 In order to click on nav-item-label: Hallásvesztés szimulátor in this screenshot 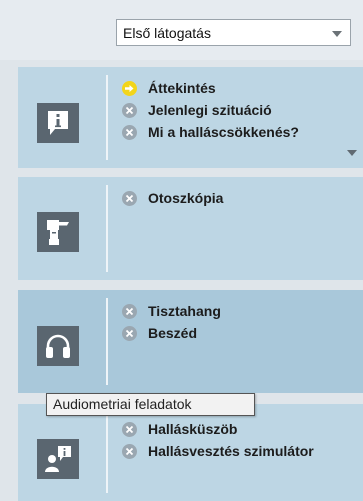, I will do `click(231, 451)`.